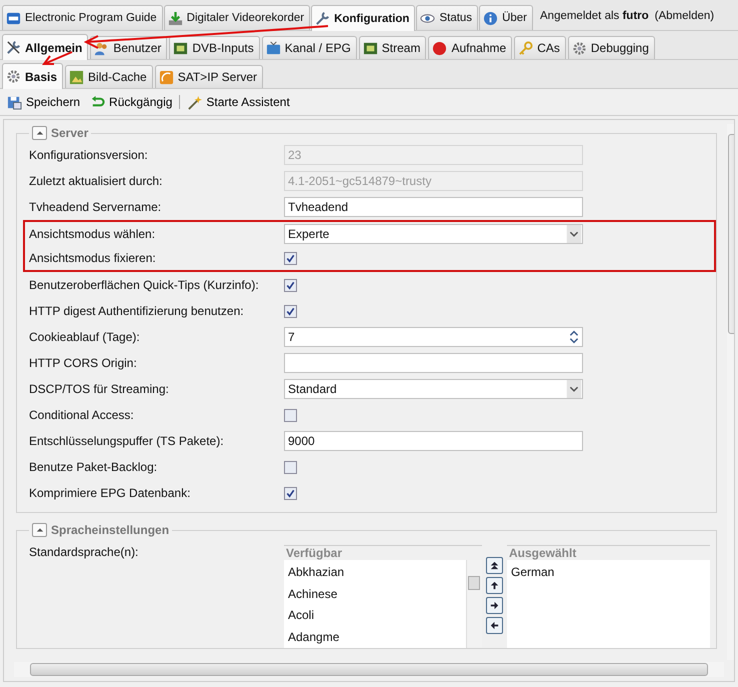  I want to click on section-title: Server, so click(69, 133).